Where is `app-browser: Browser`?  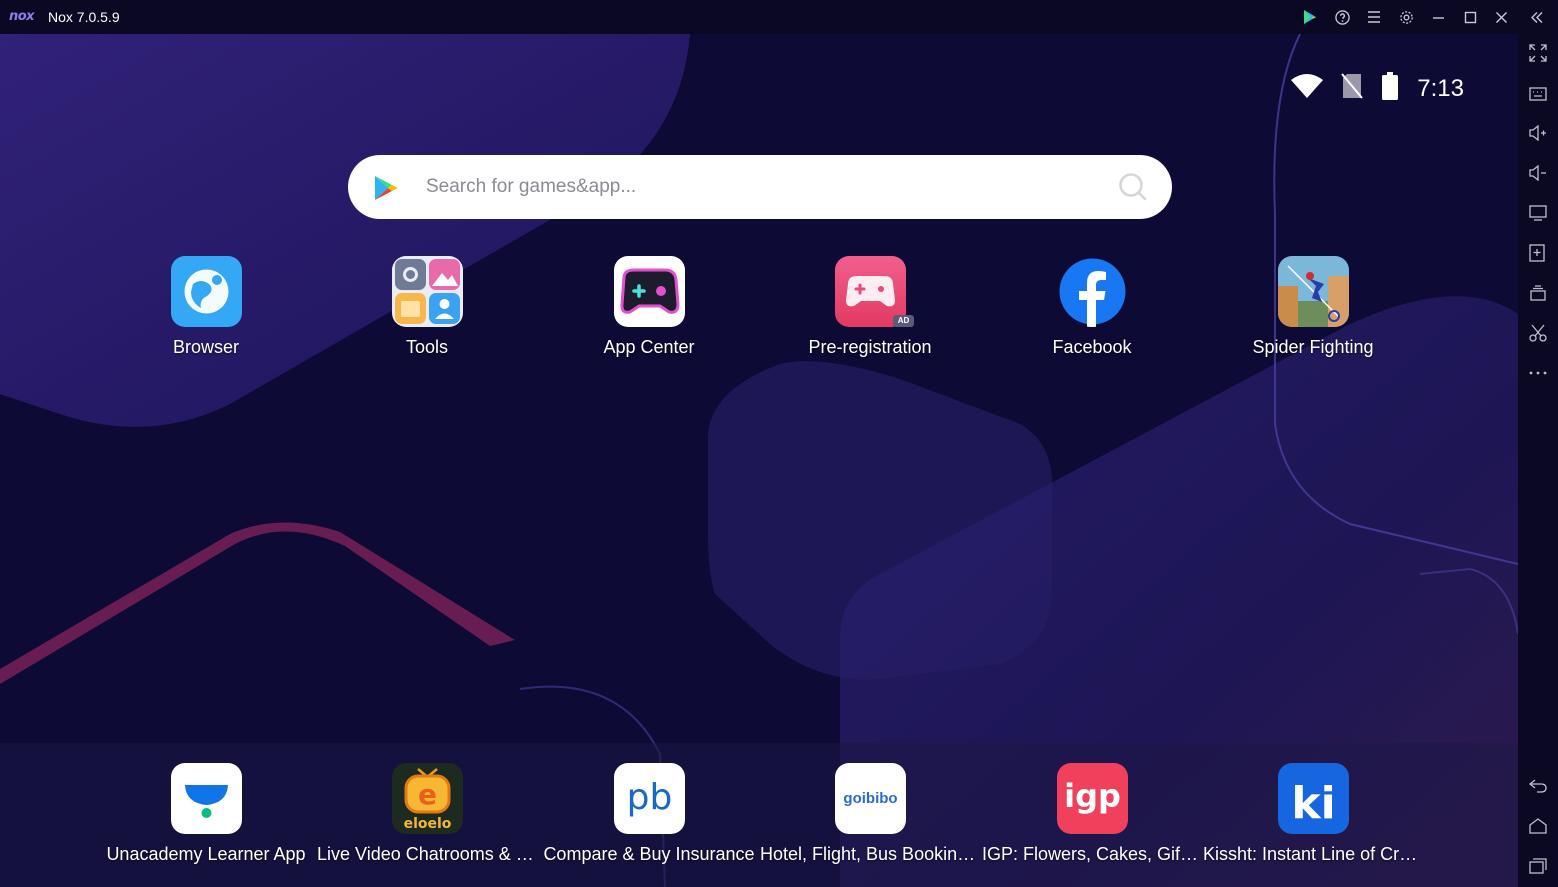 app-browser: Browser is located at coordinates (206, 311).